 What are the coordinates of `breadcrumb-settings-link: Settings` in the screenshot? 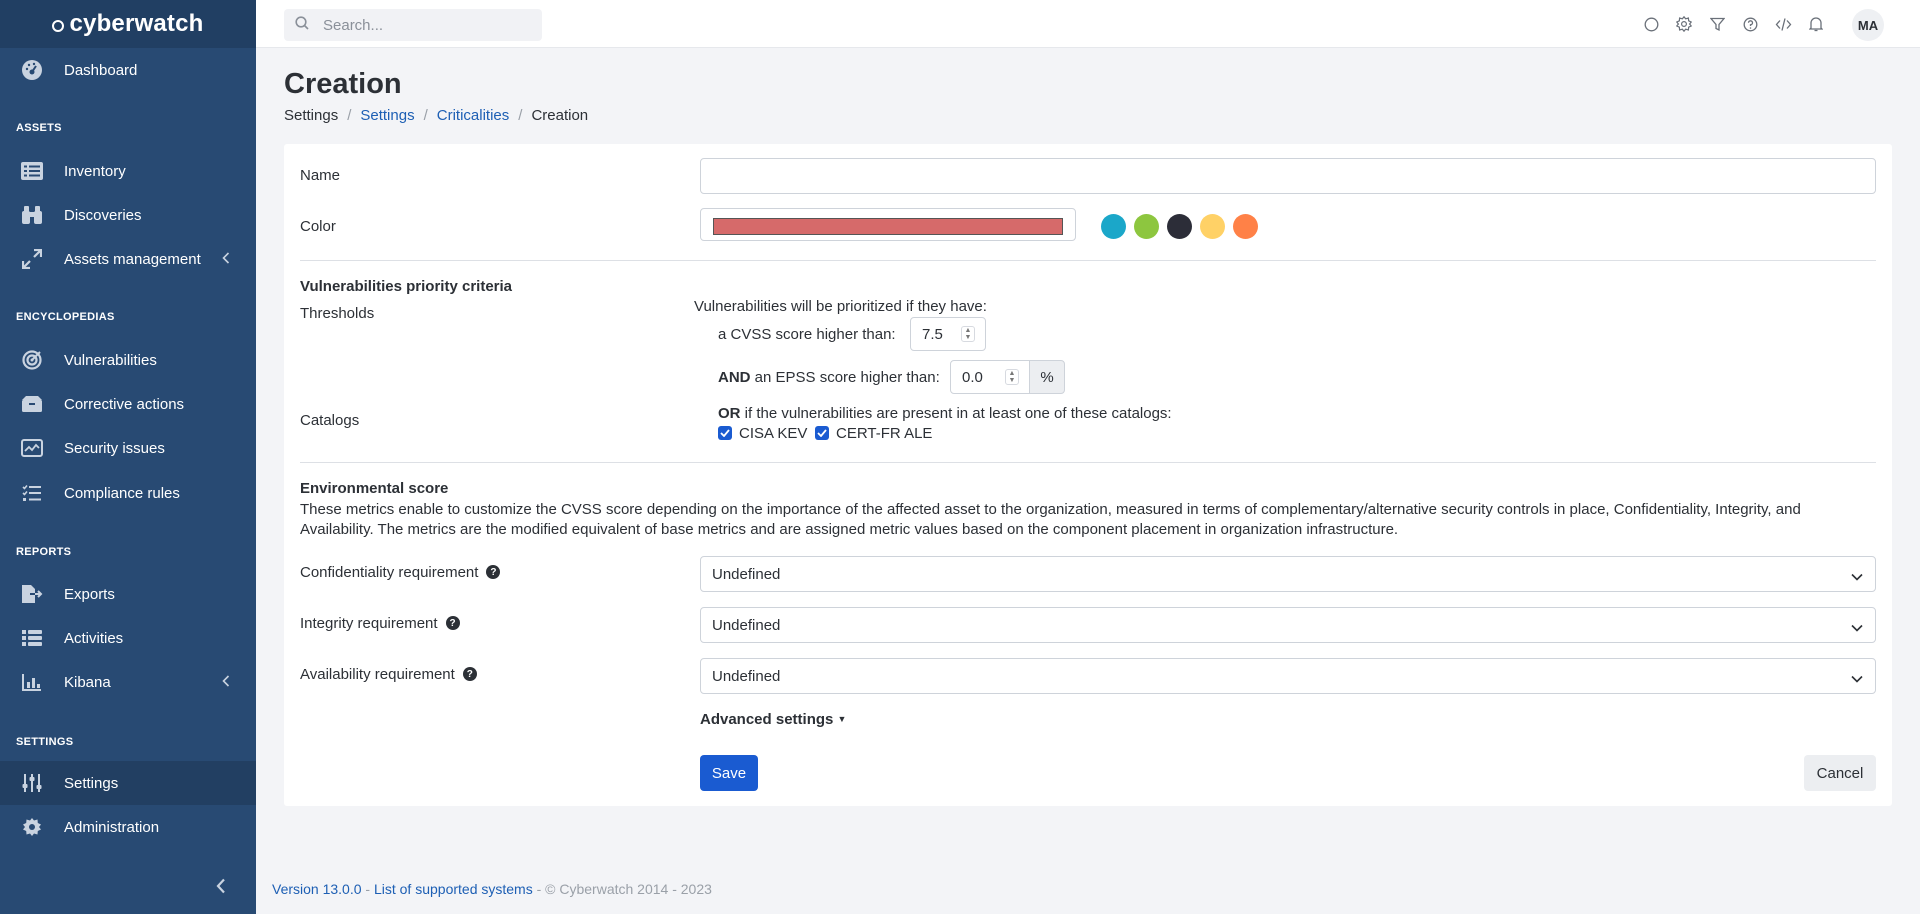 It's located at (387, 115).